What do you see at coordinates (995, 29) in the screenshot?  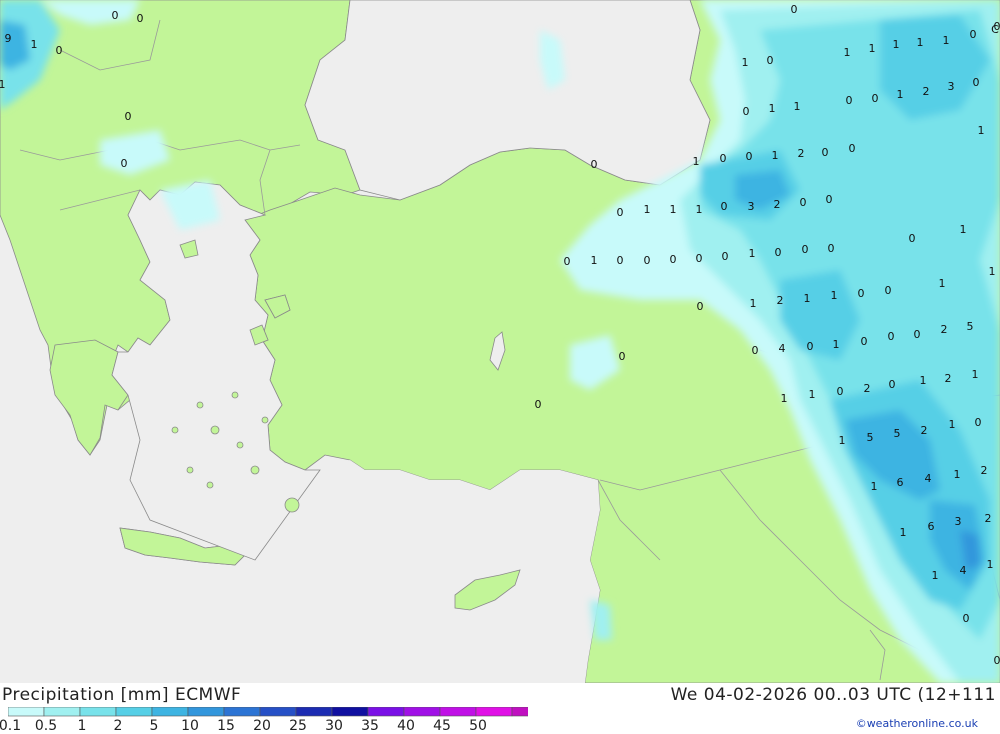 I see `precip-value-label: C` at bounding box center [995, 29].